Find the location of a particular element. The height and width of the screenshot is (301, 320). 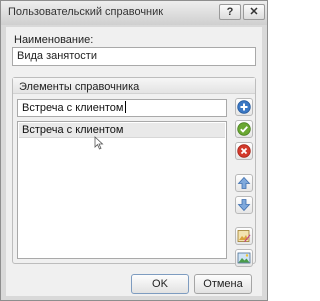

move-up-button is located at coordinates (244, 183).